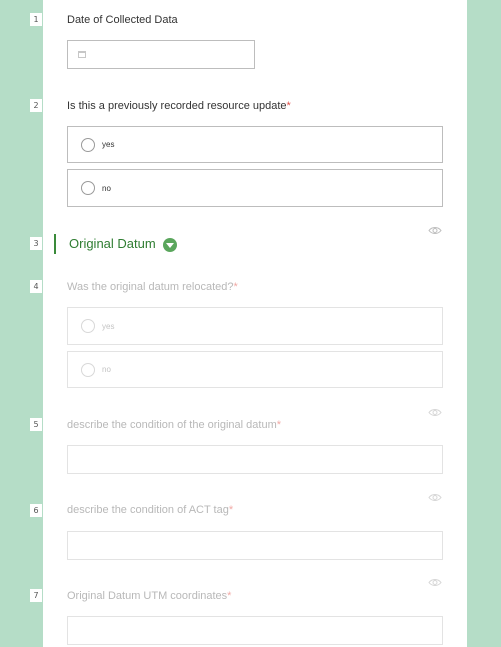  I want to click on question-label-text: Original Datum UTM coordinates, so click(147, 596).